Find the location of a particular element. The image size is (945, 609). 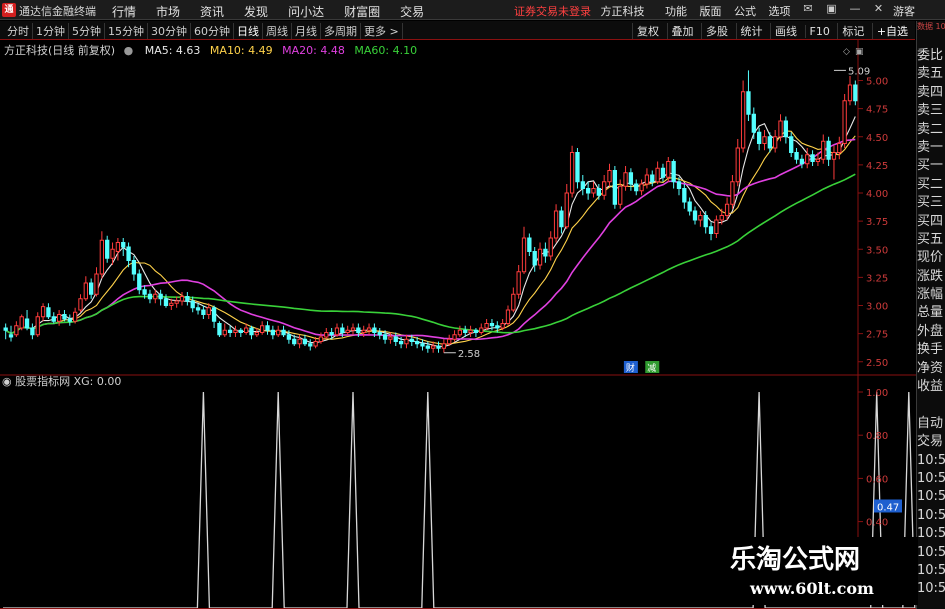

period-tab: 30分钟 is located at coordinates (169, 31).